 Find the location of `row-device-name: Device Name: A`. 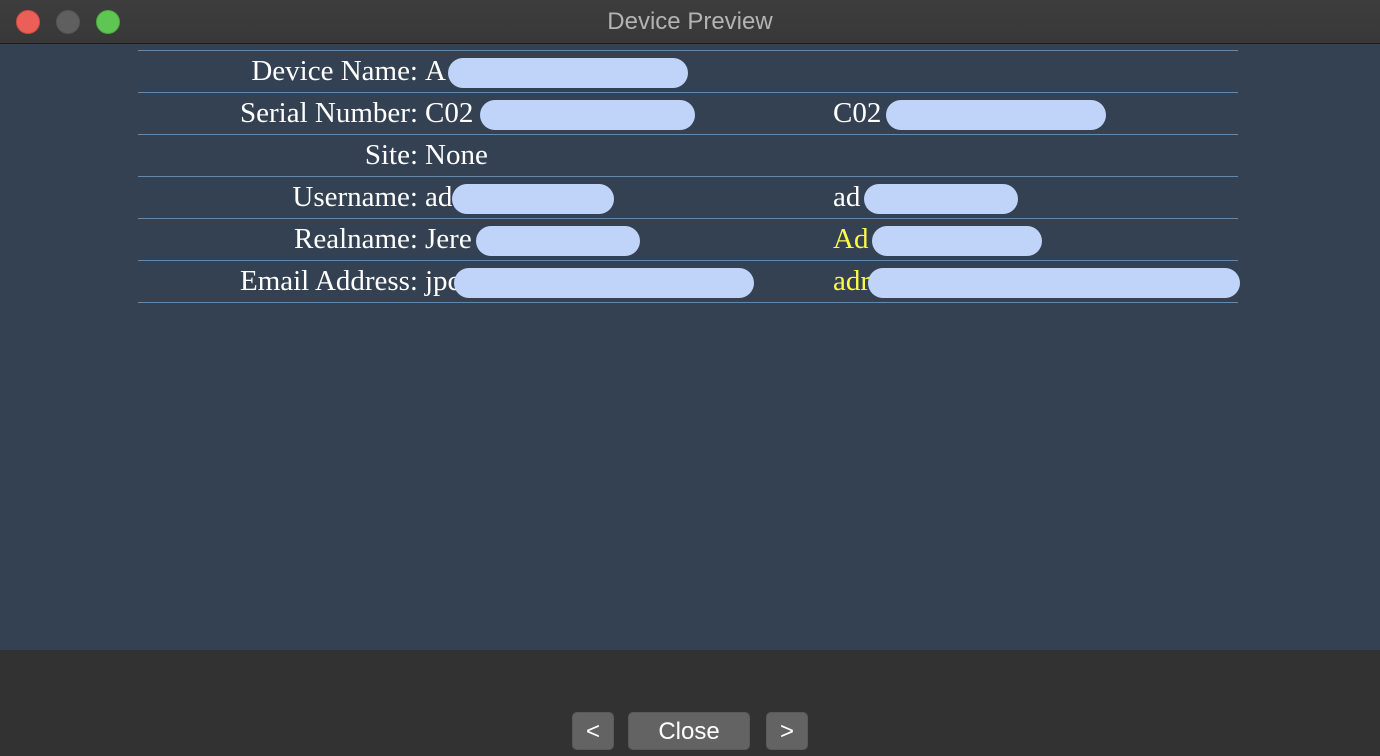

row-device-name: Device Name: A is located at coordinates (688, 72).